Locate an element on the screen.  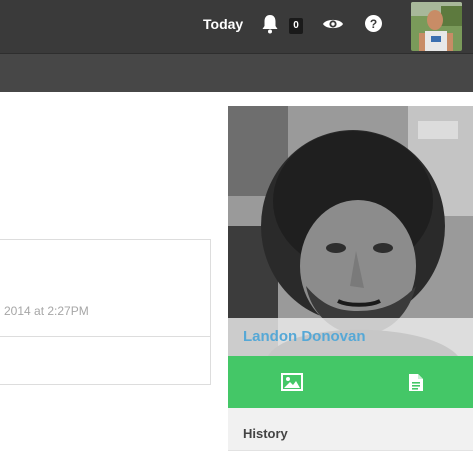
today-link: Today is located at coordinates (223, 24).